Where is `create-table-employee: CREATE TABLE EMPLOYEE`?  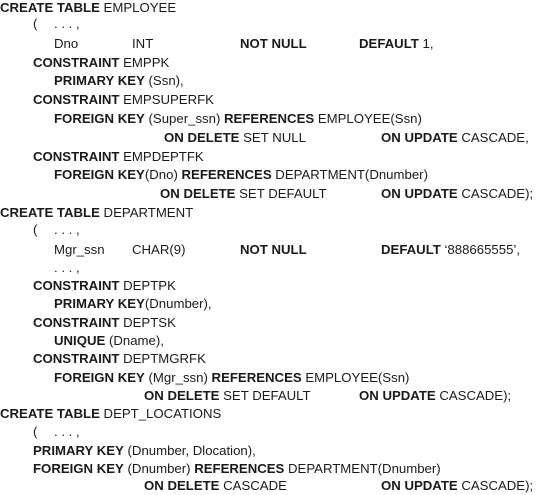 create-table-employee: CREATE TABLE EMPLOYEE is located at coordinates (88, 8).